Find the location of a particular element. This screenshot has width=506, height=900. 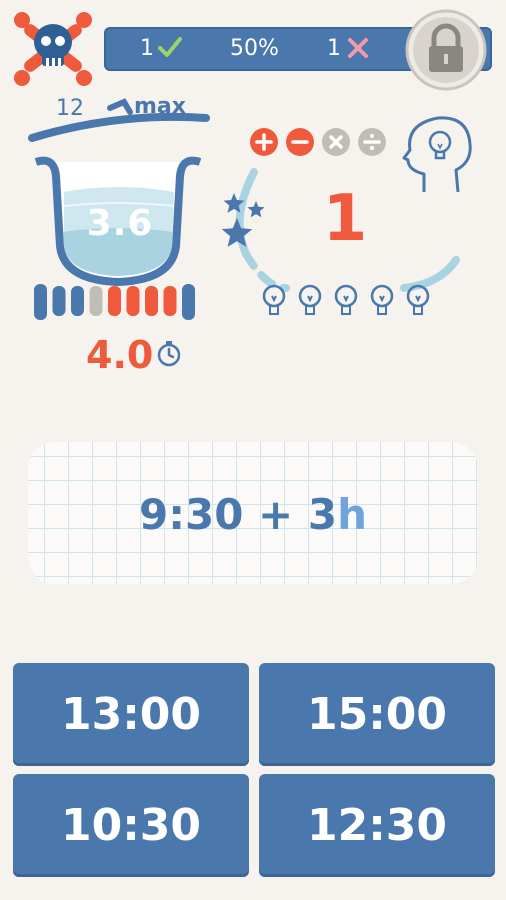

answer-button-4: 12:30 is located at coordinates (377, 825).